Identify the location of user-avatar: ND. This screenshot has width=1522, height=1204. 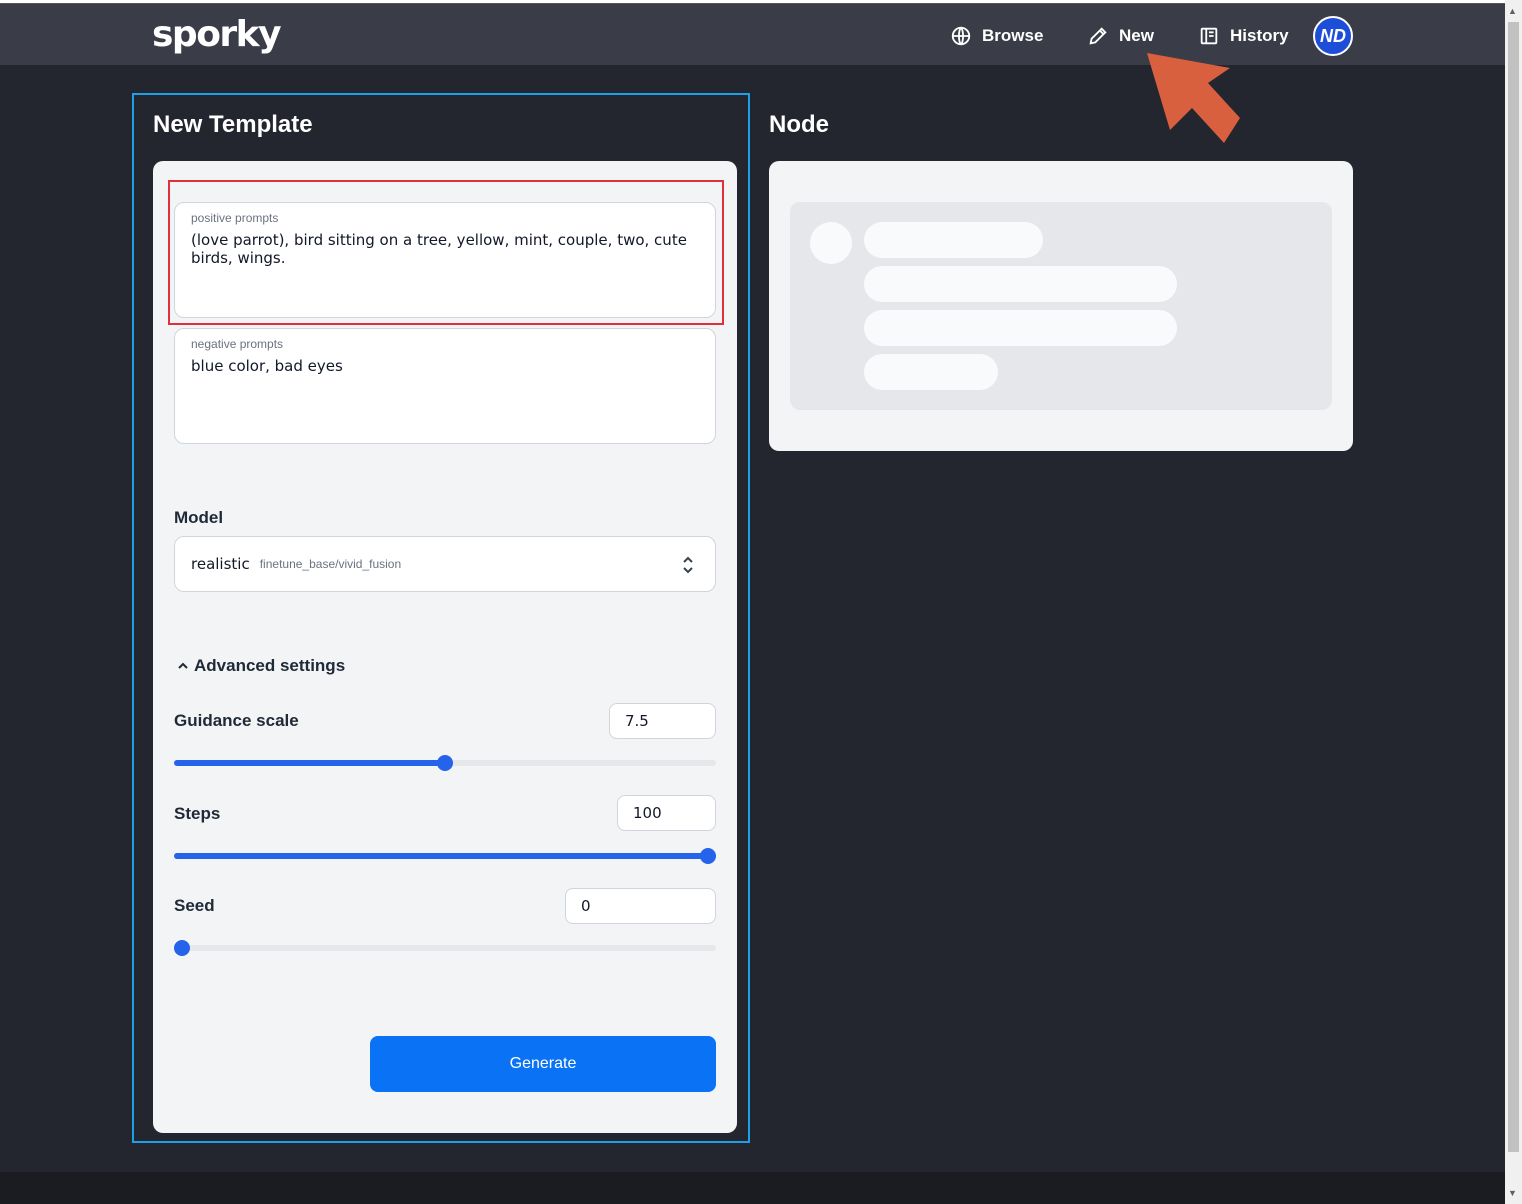
(1333, 36).